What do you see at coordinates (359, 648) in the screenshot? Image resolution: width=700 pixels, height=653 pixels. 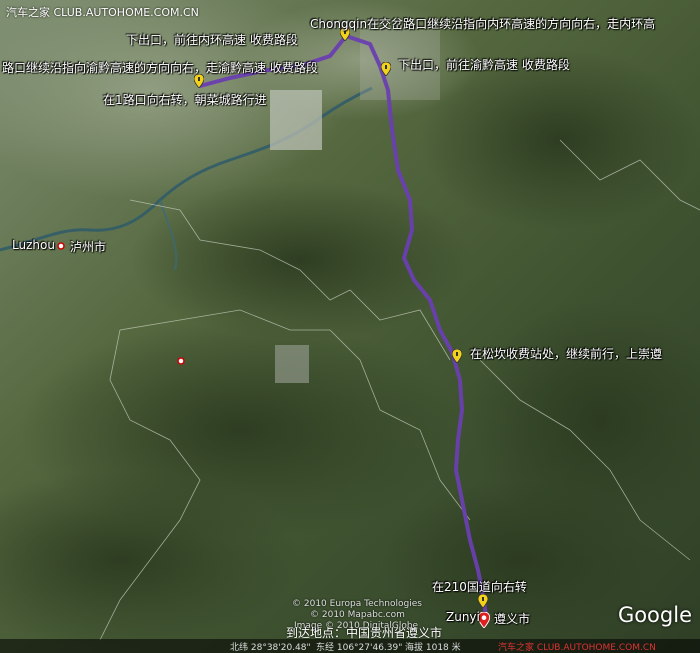 I see `longitude-readout: 东经 106°27'46.39"` at bounding box center [359, 648].